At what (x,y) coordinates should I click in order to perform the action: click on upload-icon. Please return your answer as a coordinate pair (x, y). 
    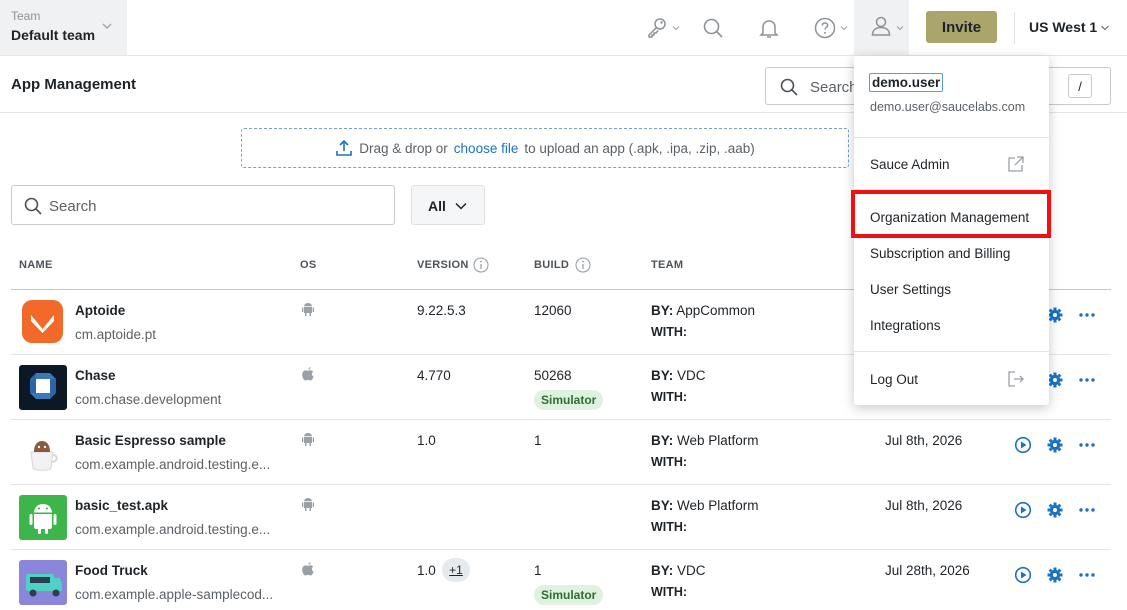
    Looking at the image, I should click on (344, 147).